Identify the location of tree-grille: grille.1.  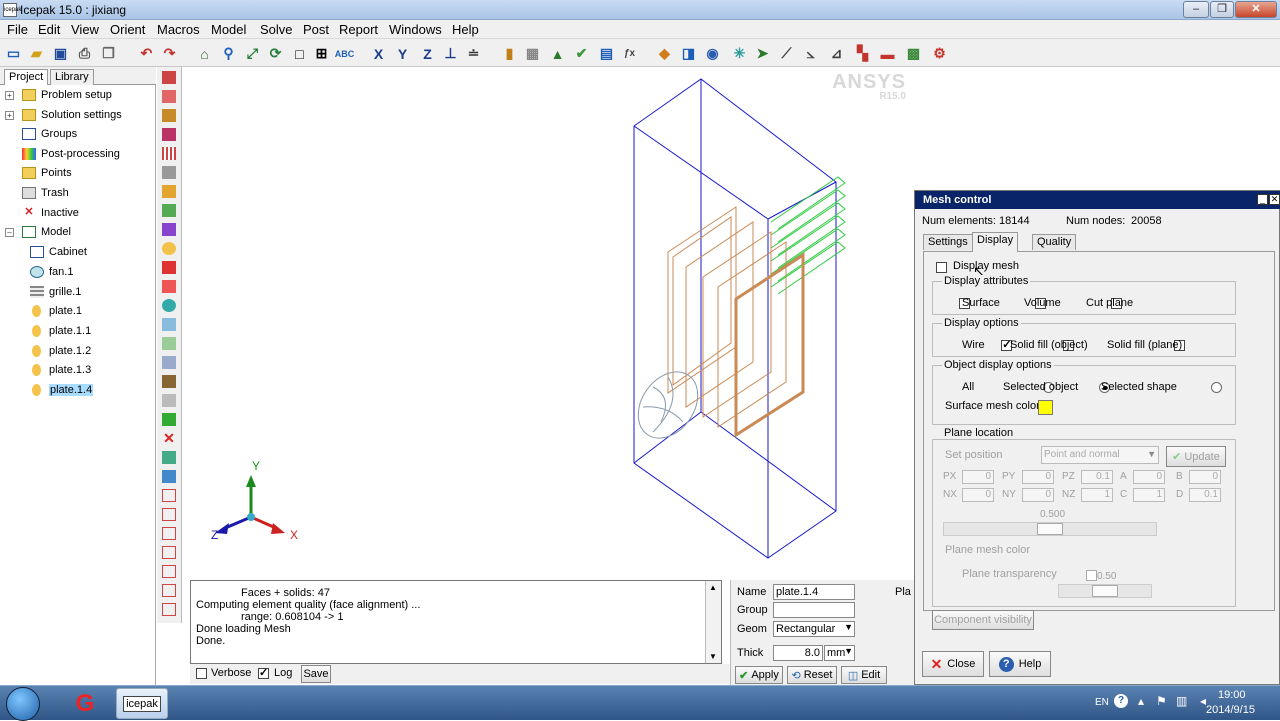
(55, 292).